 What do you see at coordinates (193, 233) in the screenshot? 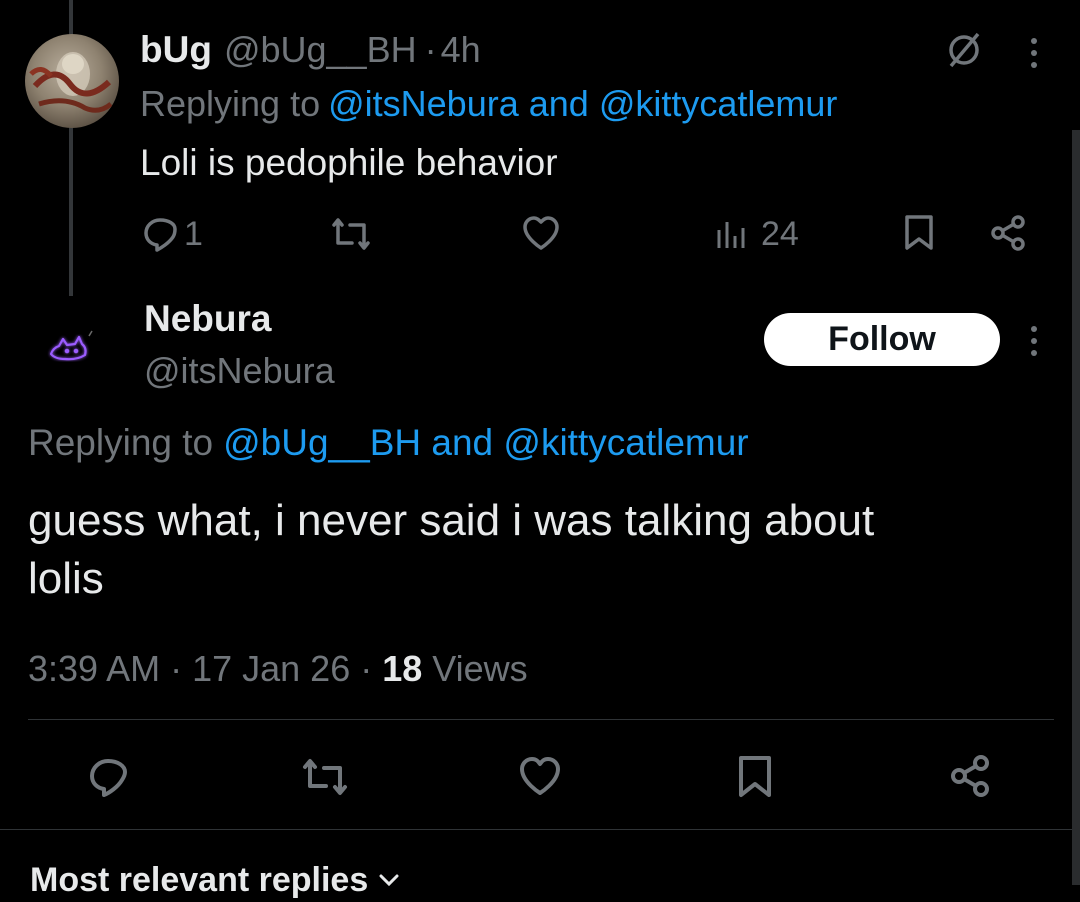
I see `reply-count: 1` at bounding box center [193, 233].